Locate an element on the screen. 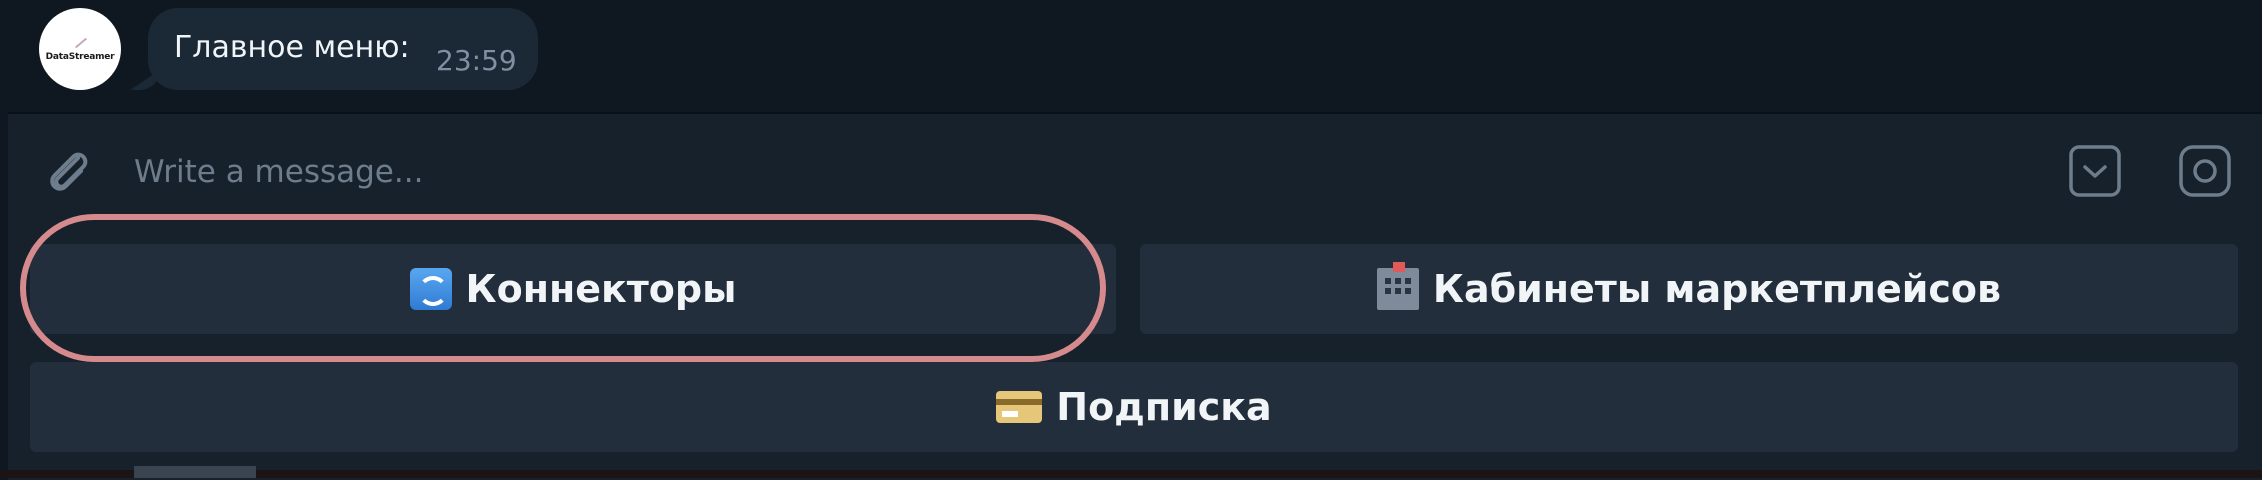  message-bubble: Главное меню: 23:59 is located at coordinates (343, 49).